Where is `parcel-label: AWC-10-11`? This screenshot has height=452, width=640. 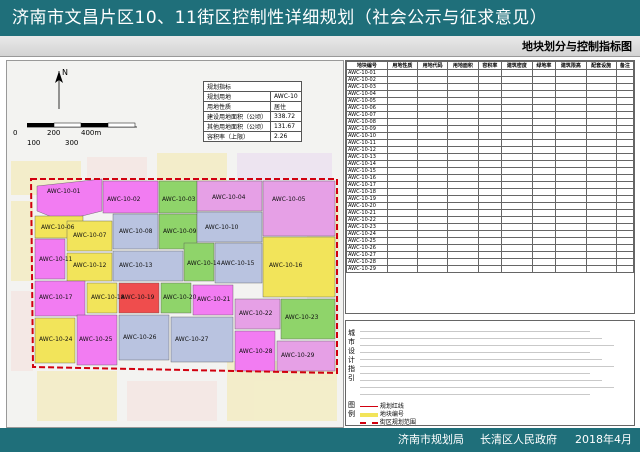 parcel-label: AWC-10-11 is located at coordinates (56, 259).